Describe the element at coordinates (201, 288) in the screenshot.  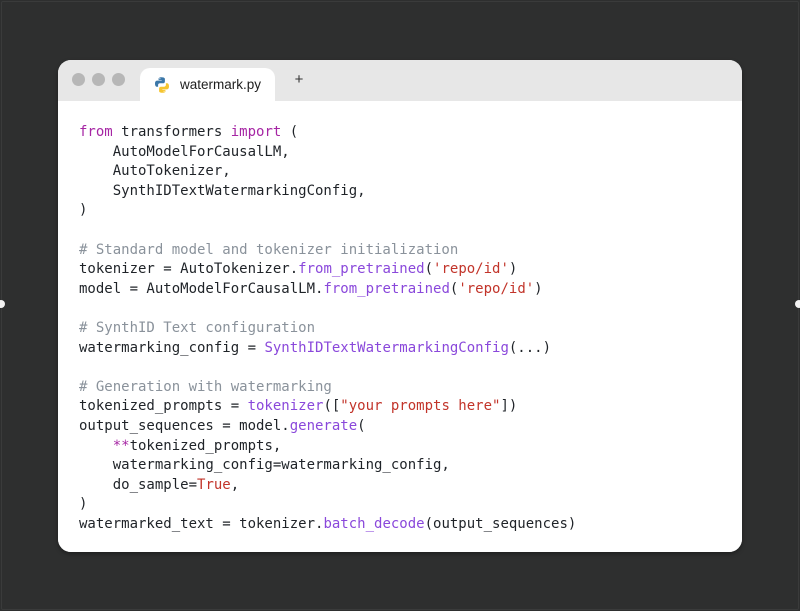
I see `plain-token: model = AutoModelForCausalLM.` at that location.